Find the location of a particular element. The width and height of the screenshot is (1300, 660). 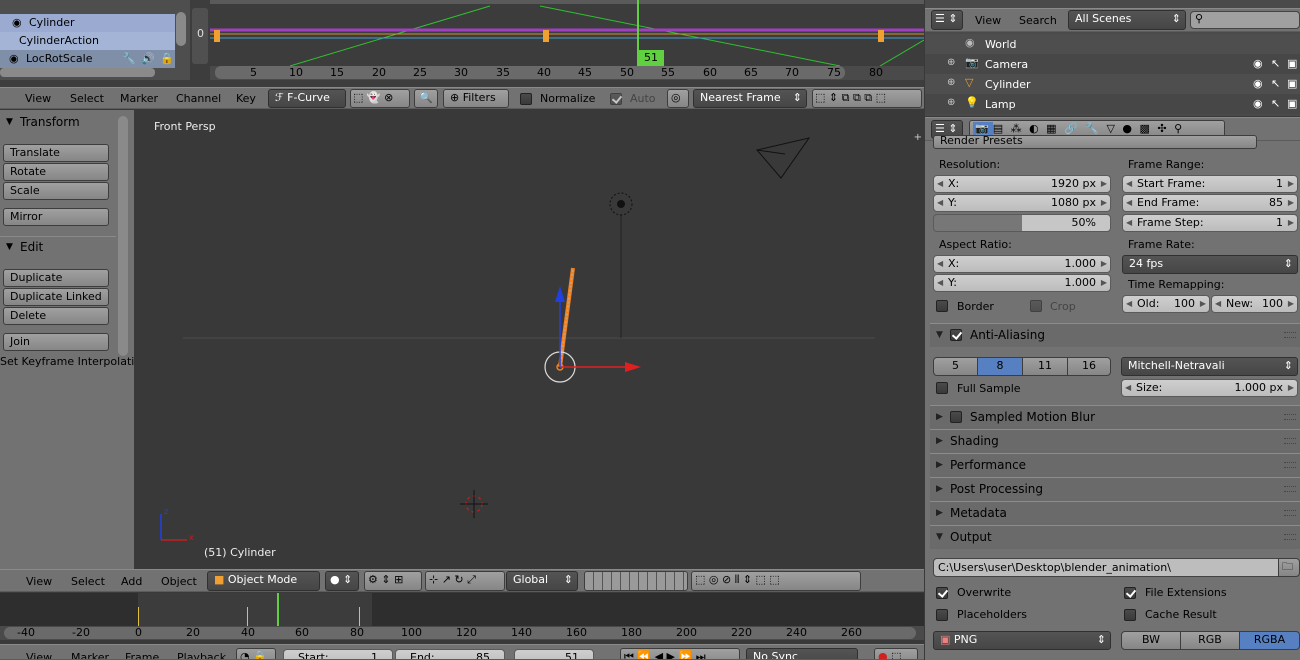

preview-range-button: ◔ 🔒 is located at coordinates (256, 653).